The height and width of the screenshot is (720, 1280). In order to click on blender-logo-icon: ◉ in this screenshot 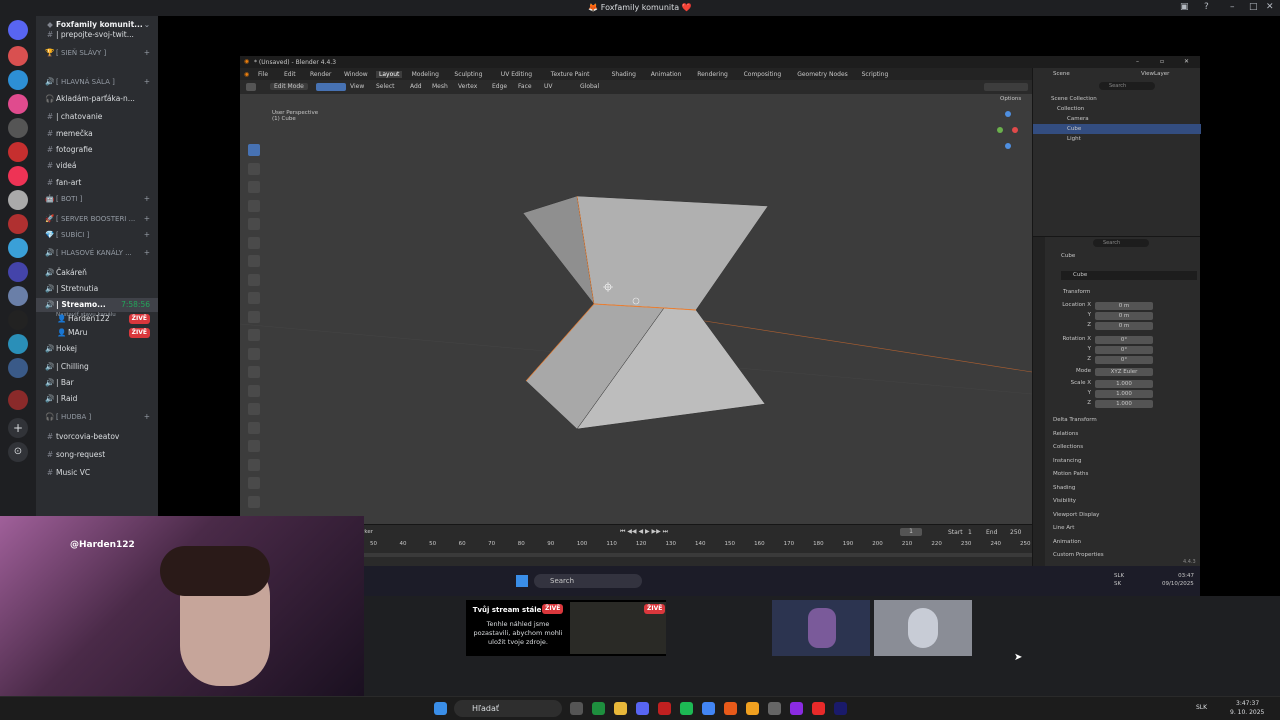, I will do `click(246, 74)`.